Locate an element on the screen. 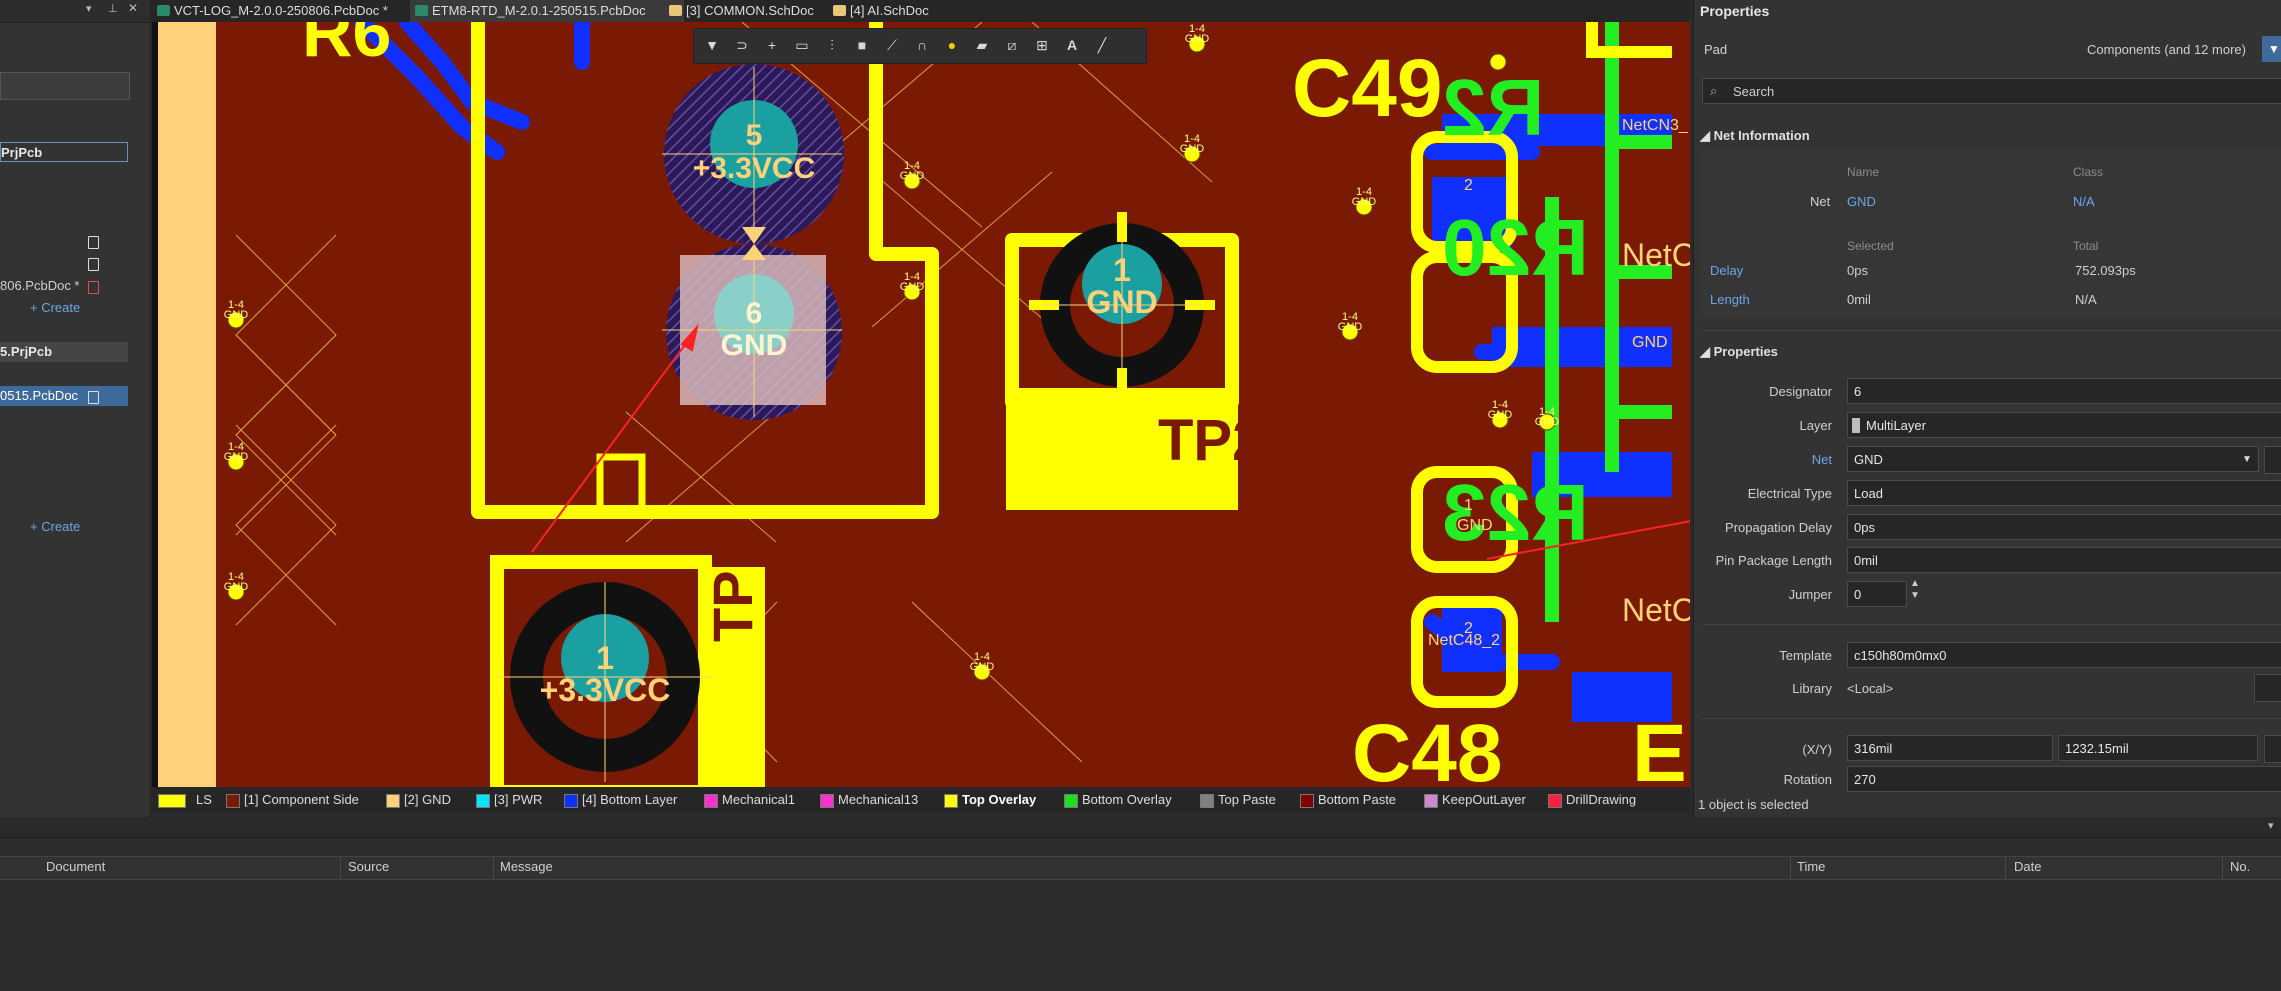  rotation-label: Rotation is located at coordinates (1807, 779).